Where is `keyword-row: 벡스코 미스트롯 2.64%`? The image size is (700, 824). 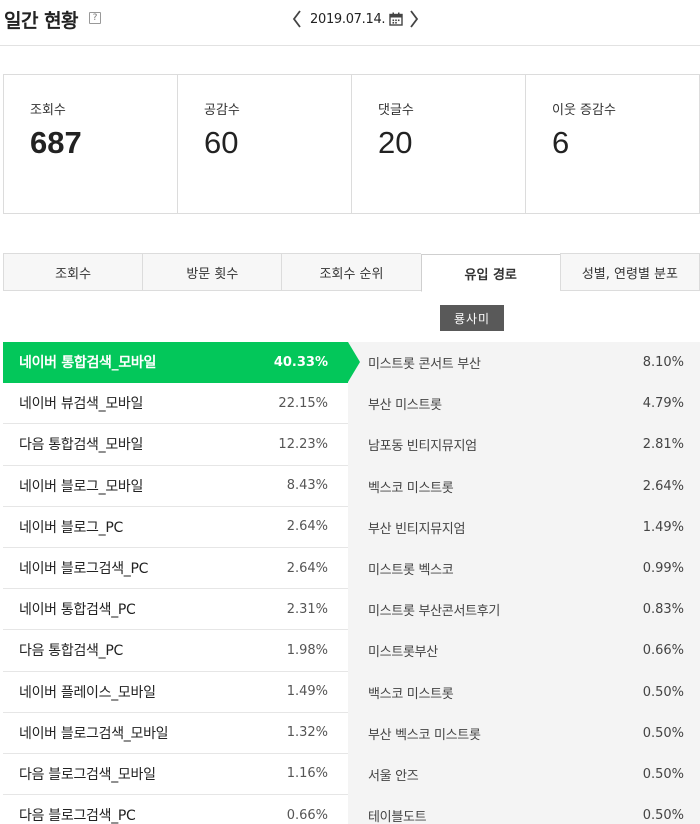 keyword-row: 벡스코 미스트롯 2.64% is located at coordinates (524, 486).